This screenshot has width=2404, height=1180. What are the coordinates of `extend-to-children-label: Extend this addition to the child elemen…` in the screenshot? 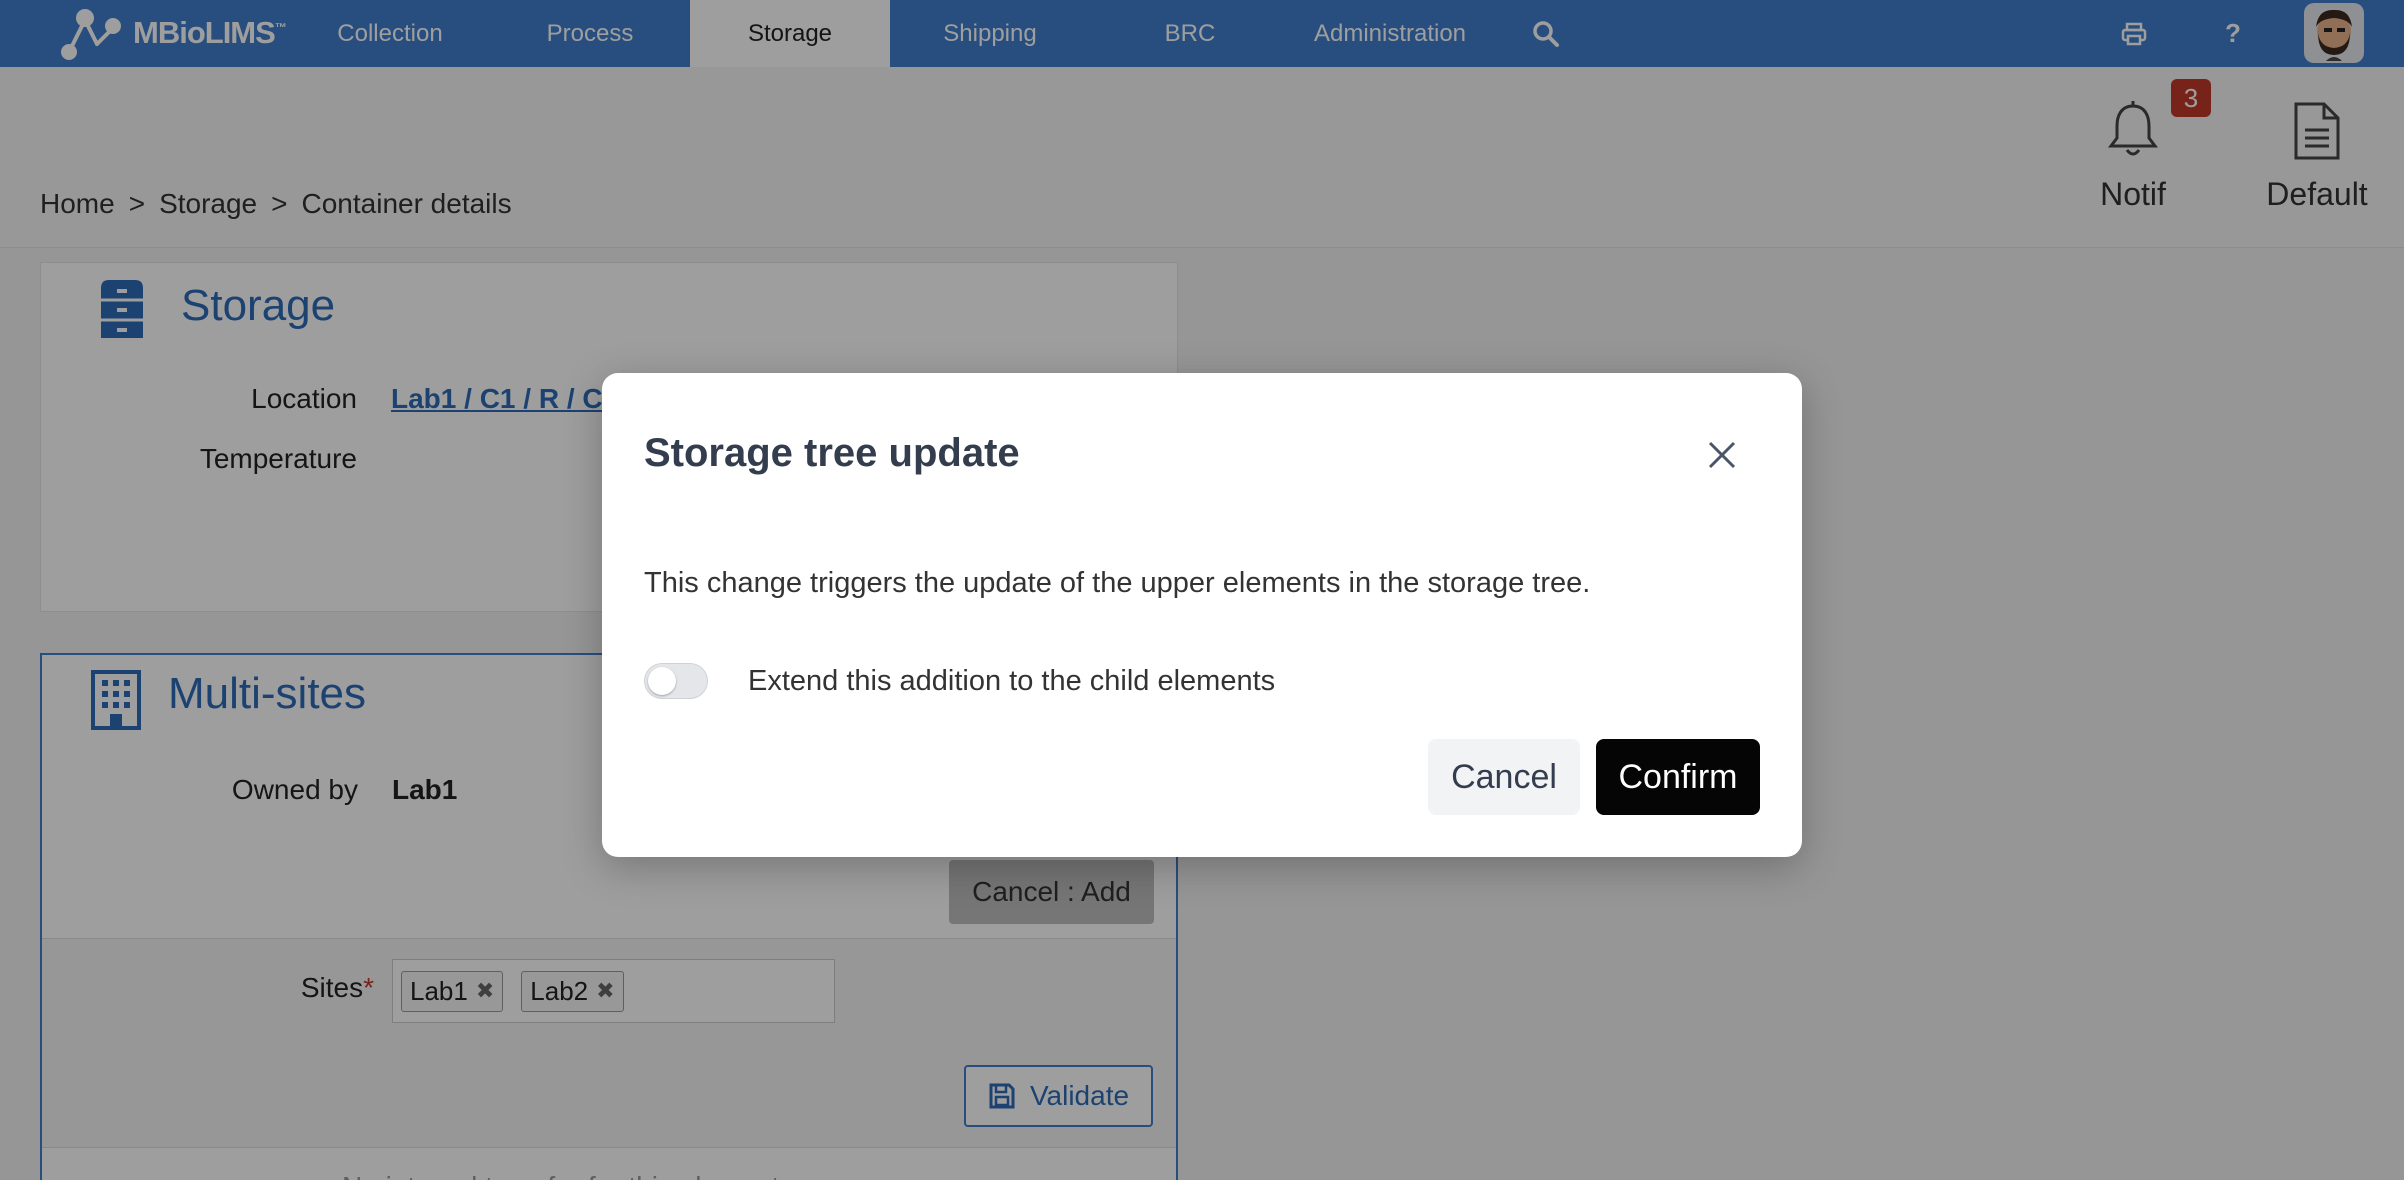 It's located at (1011, 681).